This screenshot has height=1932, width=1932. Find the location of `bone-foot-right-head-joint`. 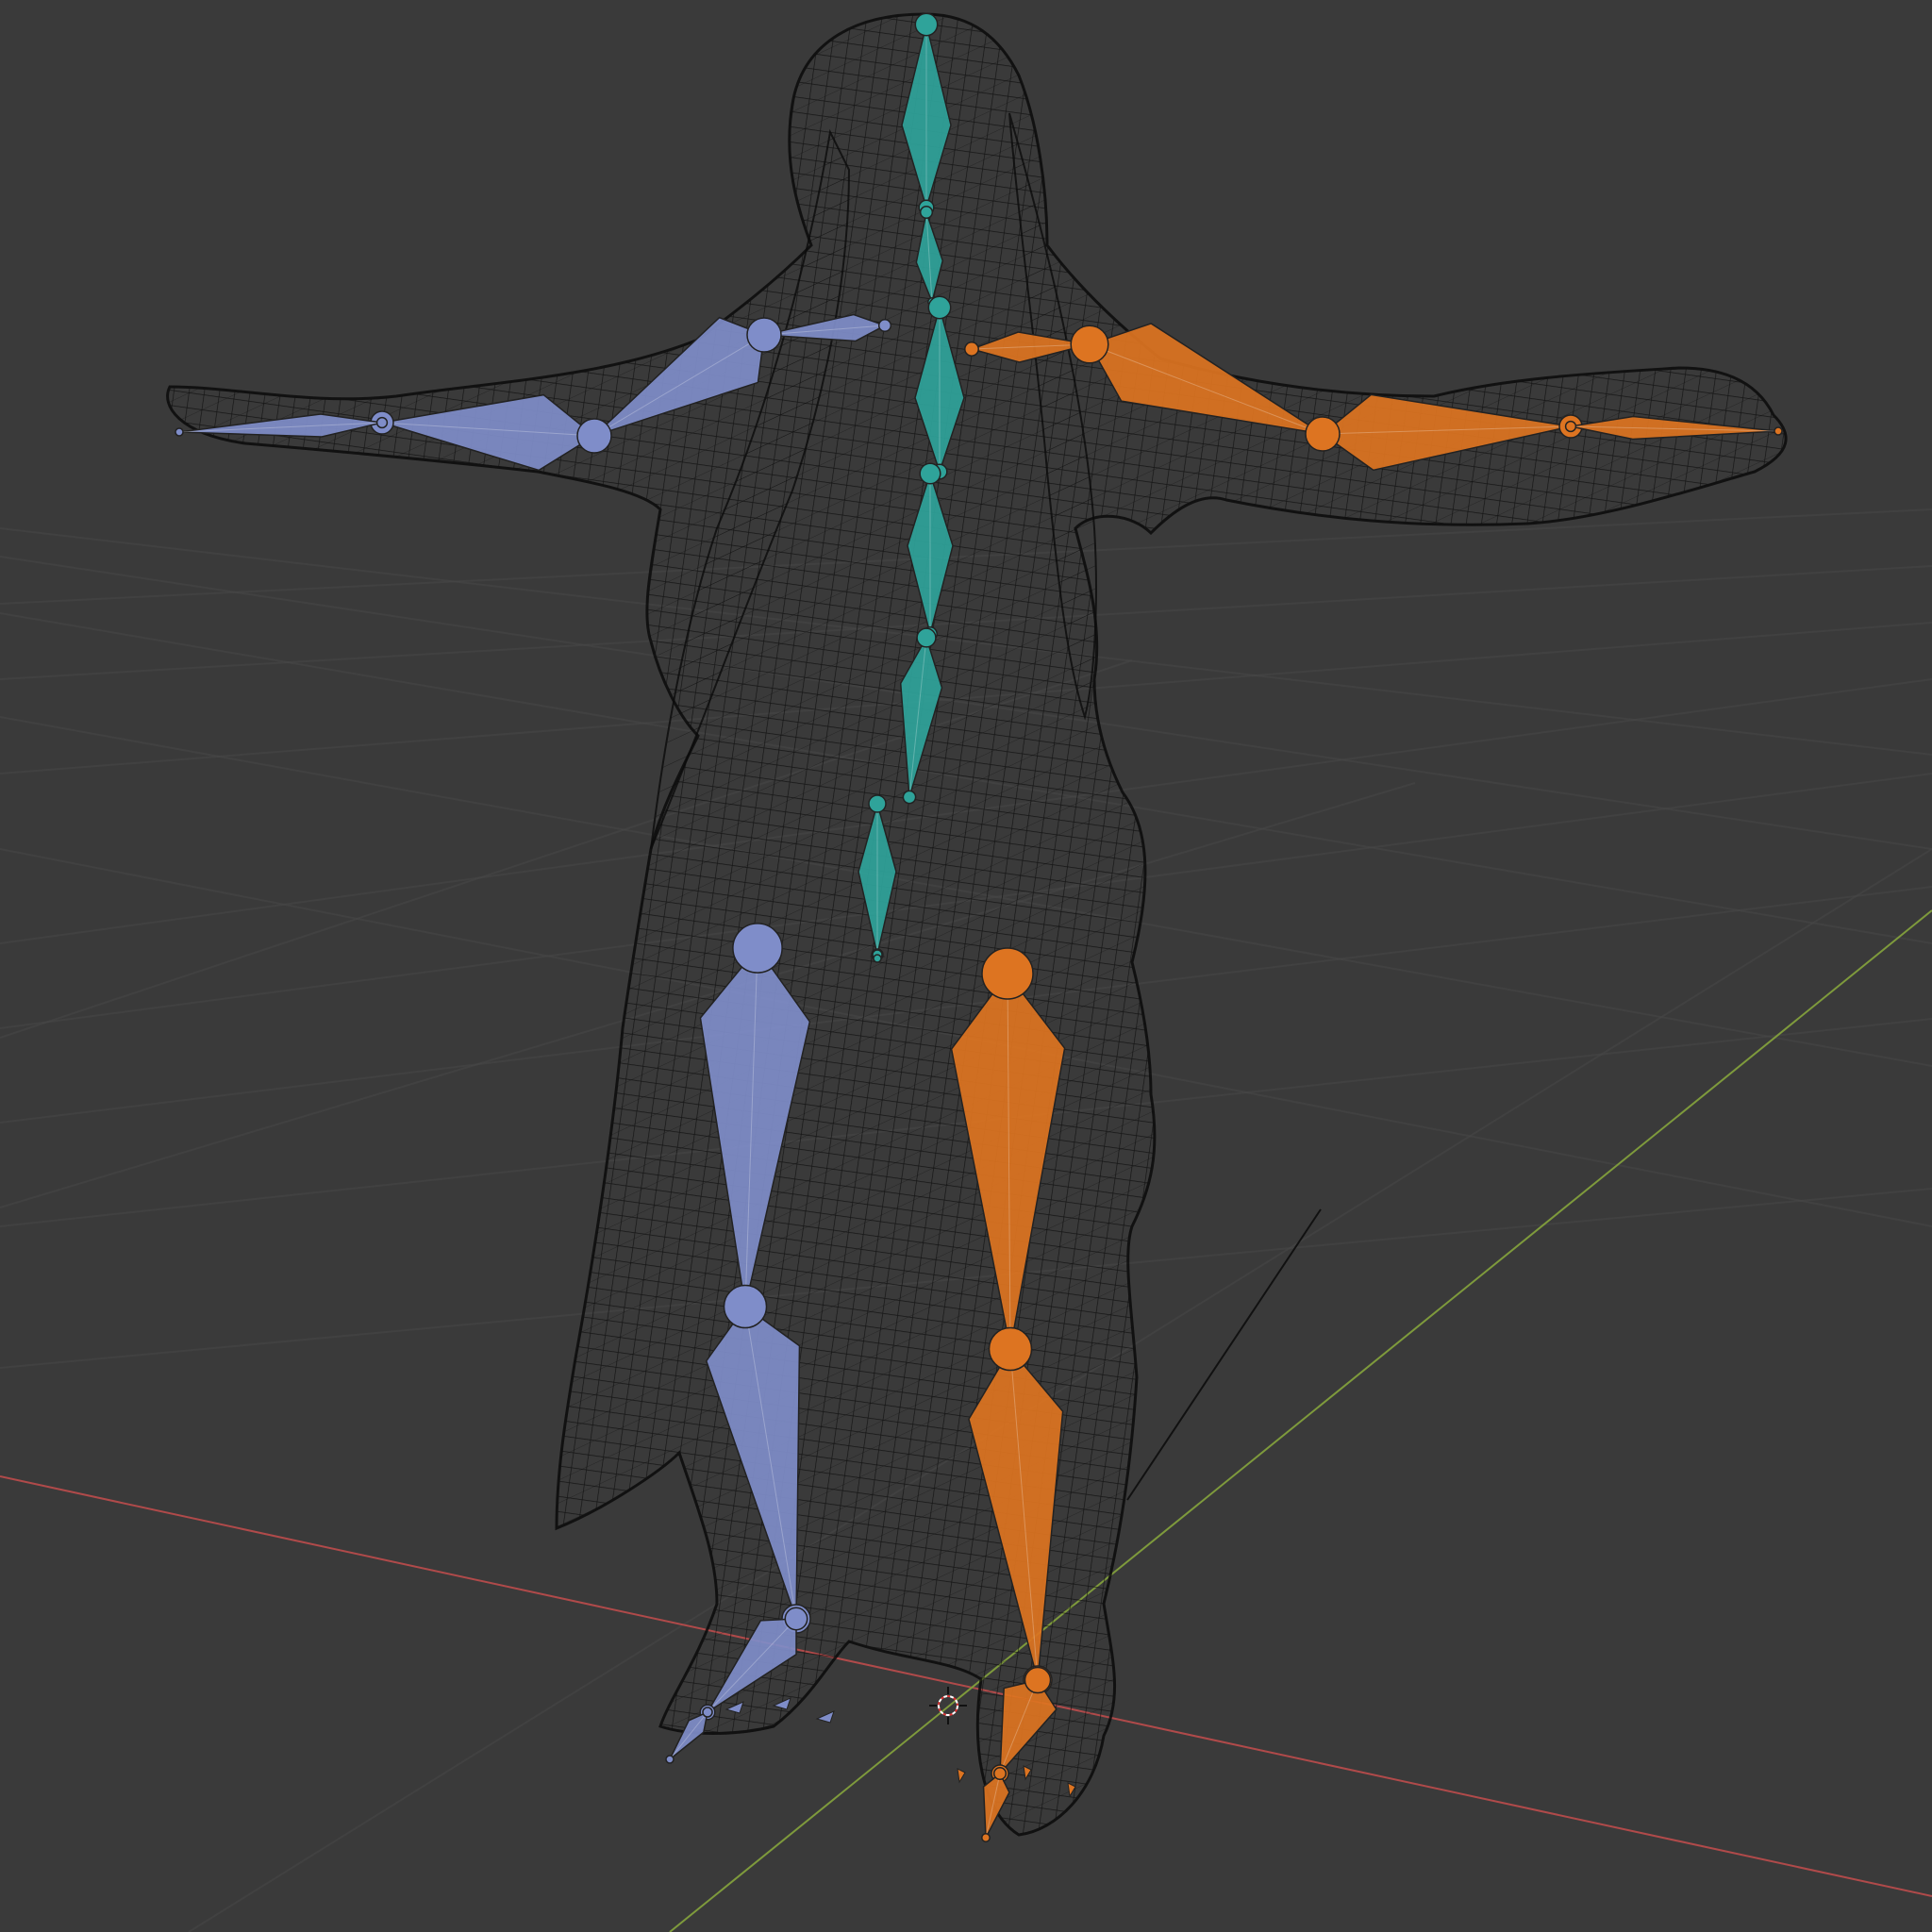

bone-foot-right-head-joint is located at coordinates (1038, 1680).